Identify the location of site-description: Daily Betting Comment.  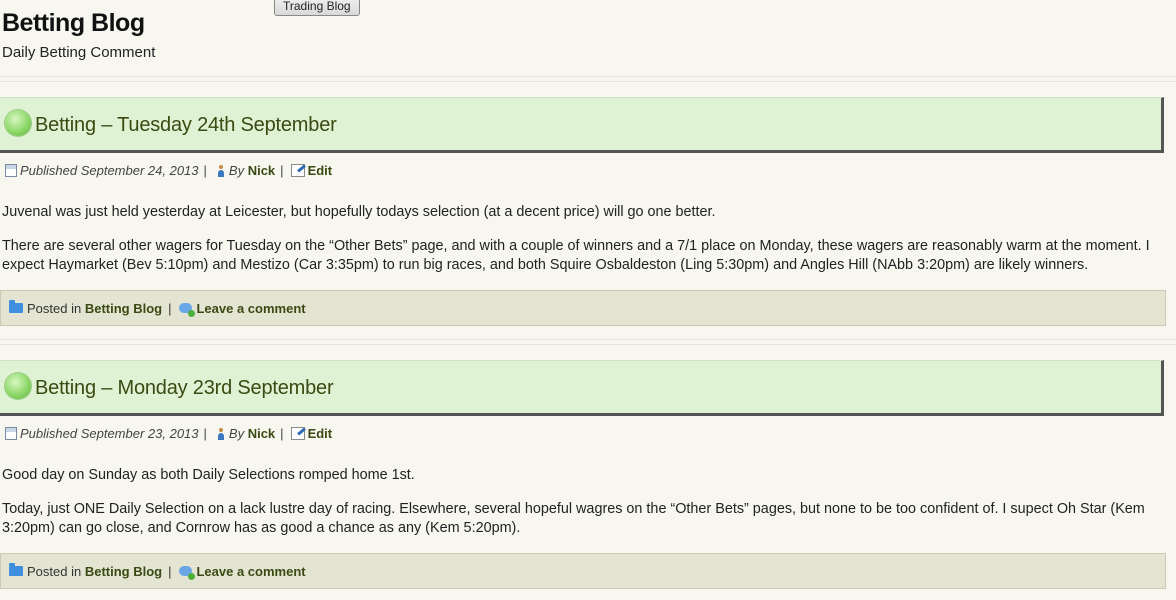
(79, 52).